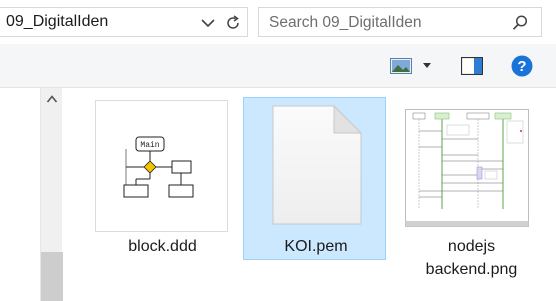 The height and width of the screenshot is (301, 556). I want to click on svg-text: Main, so click(149, 145).